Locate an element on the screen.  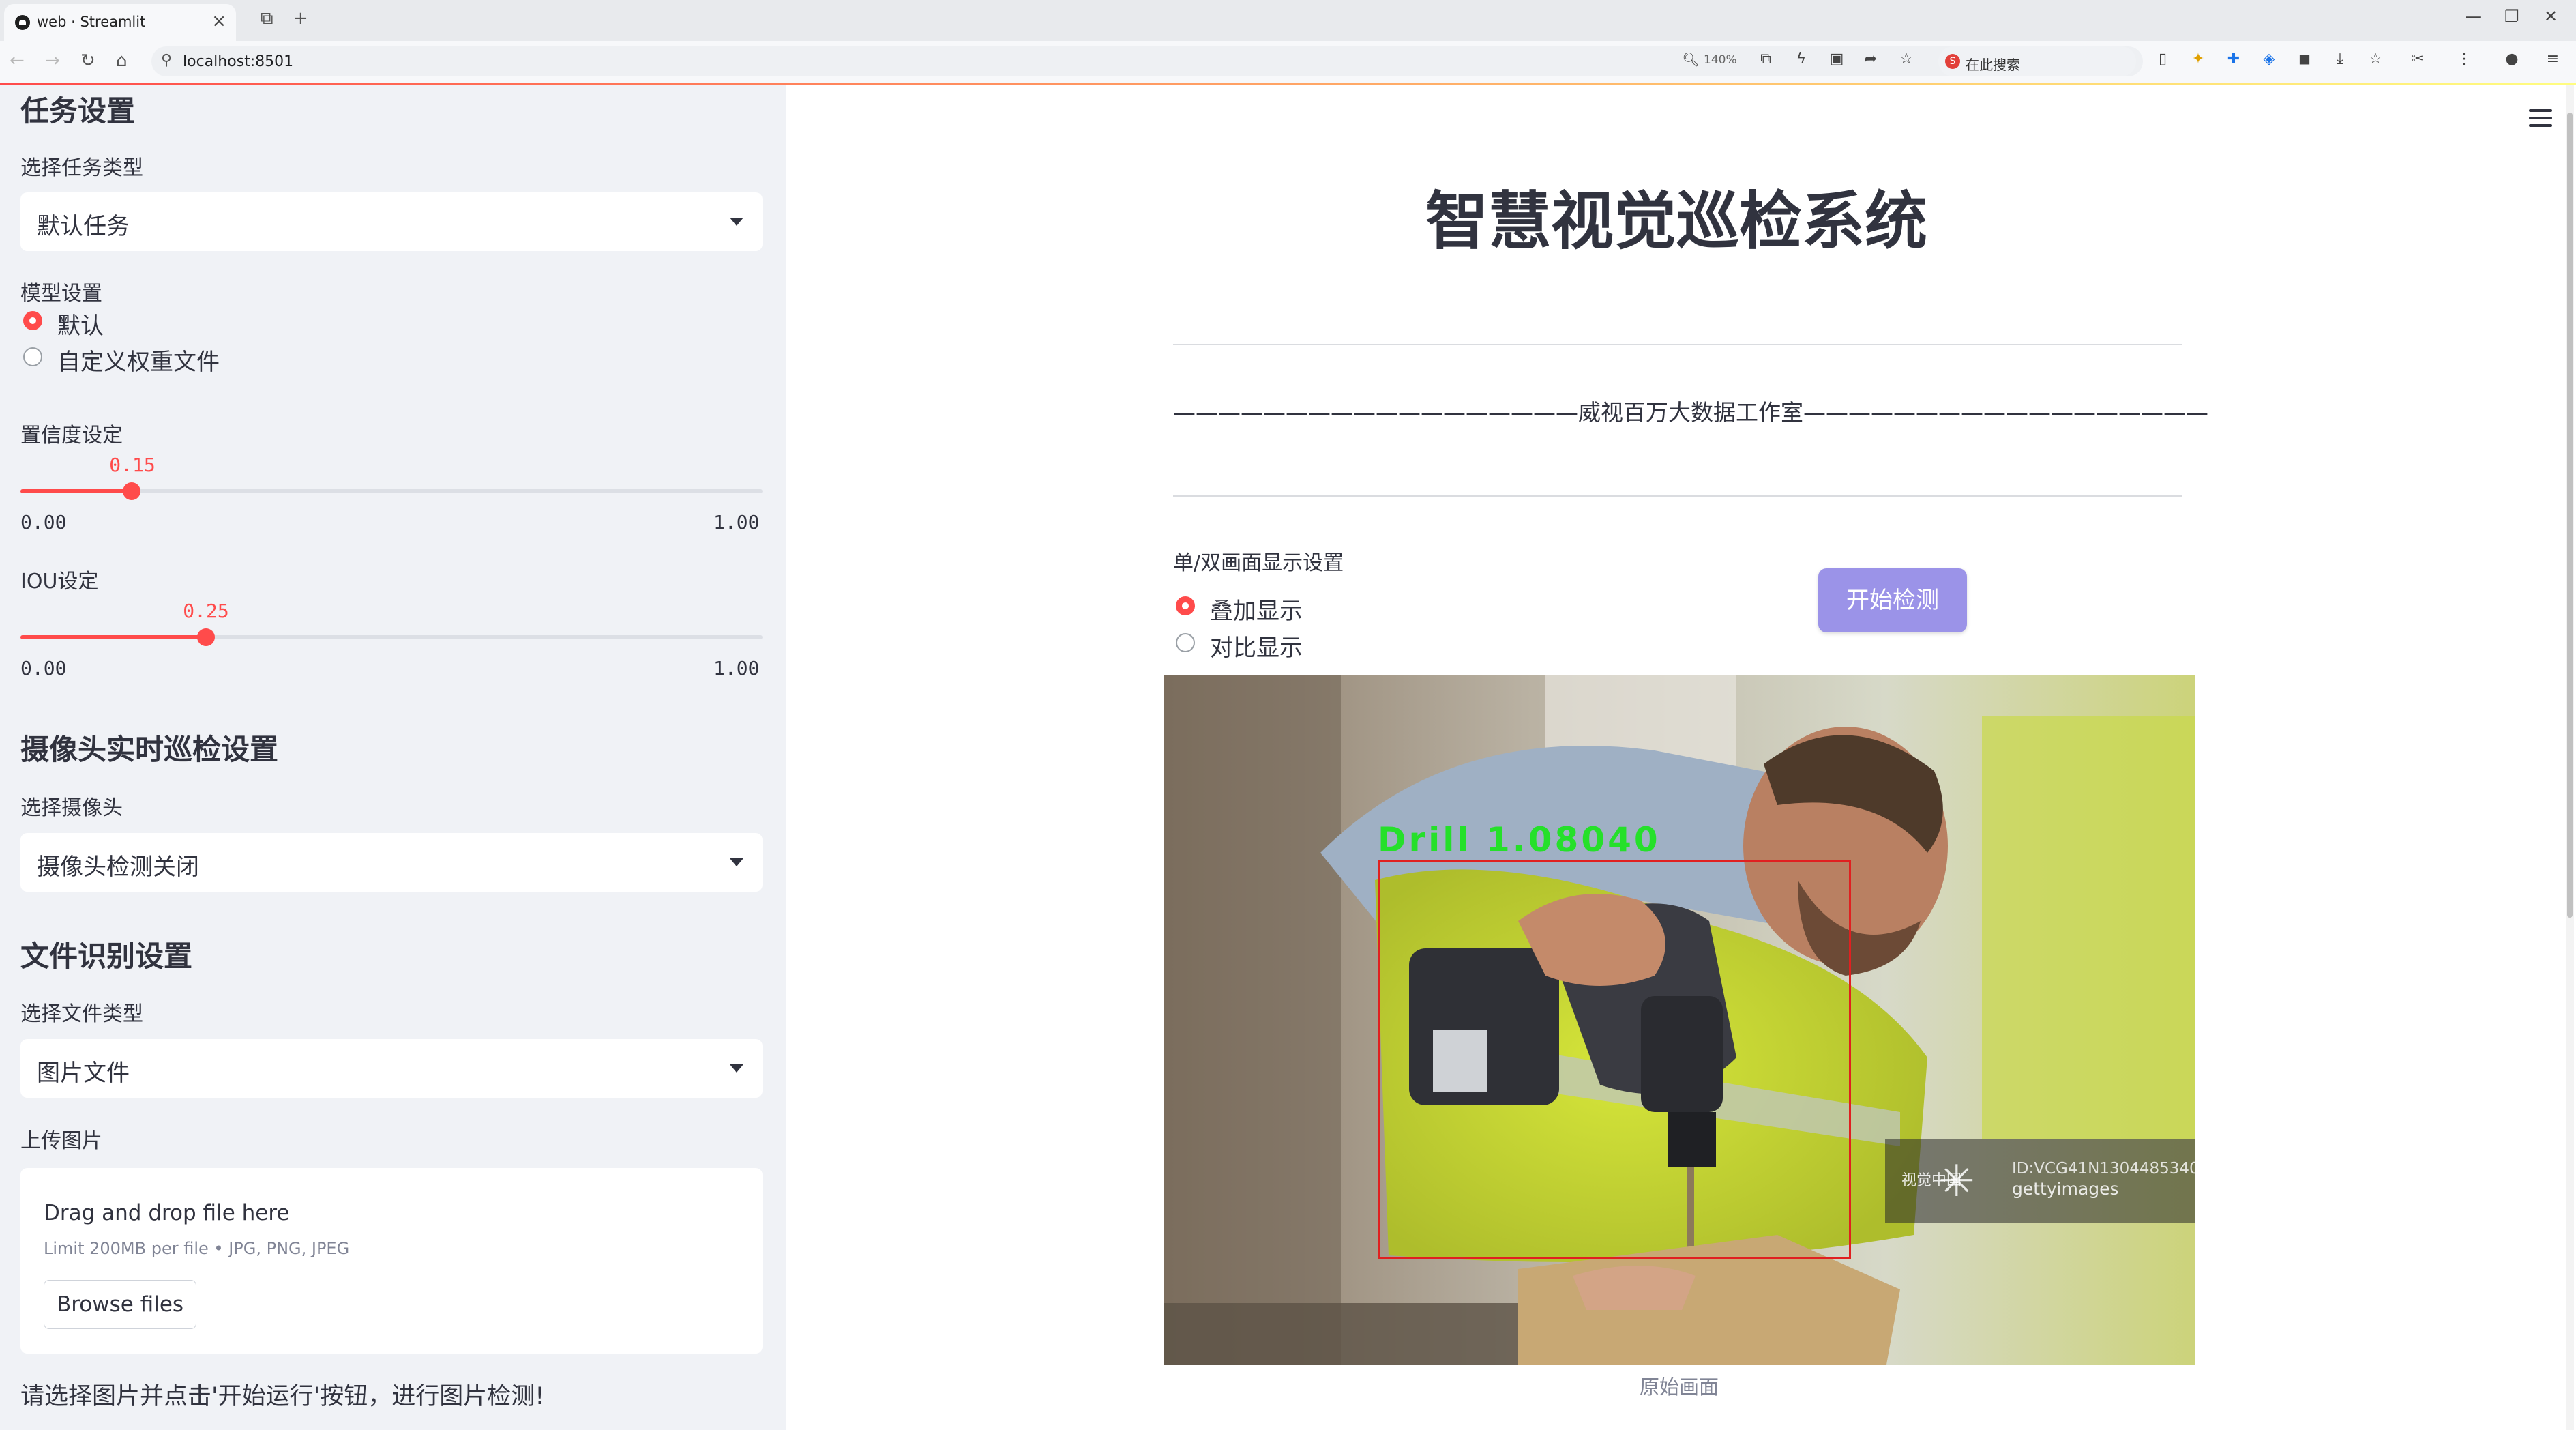
image-caption: 原始画面 is located at coordinates (1679, 1387).